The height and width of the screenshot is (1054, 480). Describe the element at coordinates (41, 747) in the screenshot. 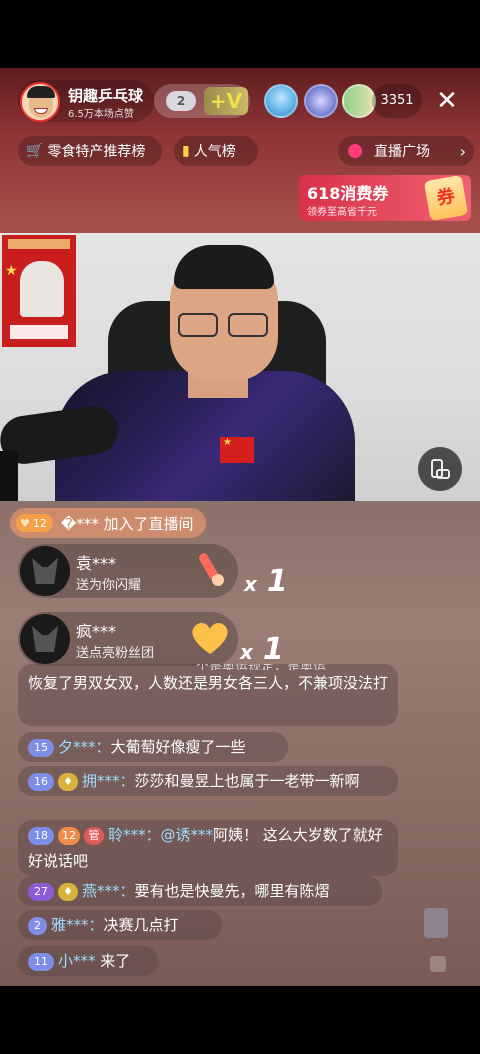

I see `level-badge: 15` at that location.